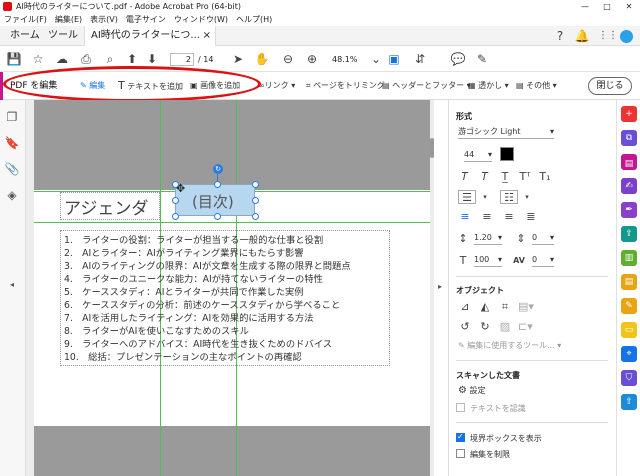 The width and height of the screenshot is (640, 476). I want to click on vertical-scrollbar-thumb, so click(432, 148).